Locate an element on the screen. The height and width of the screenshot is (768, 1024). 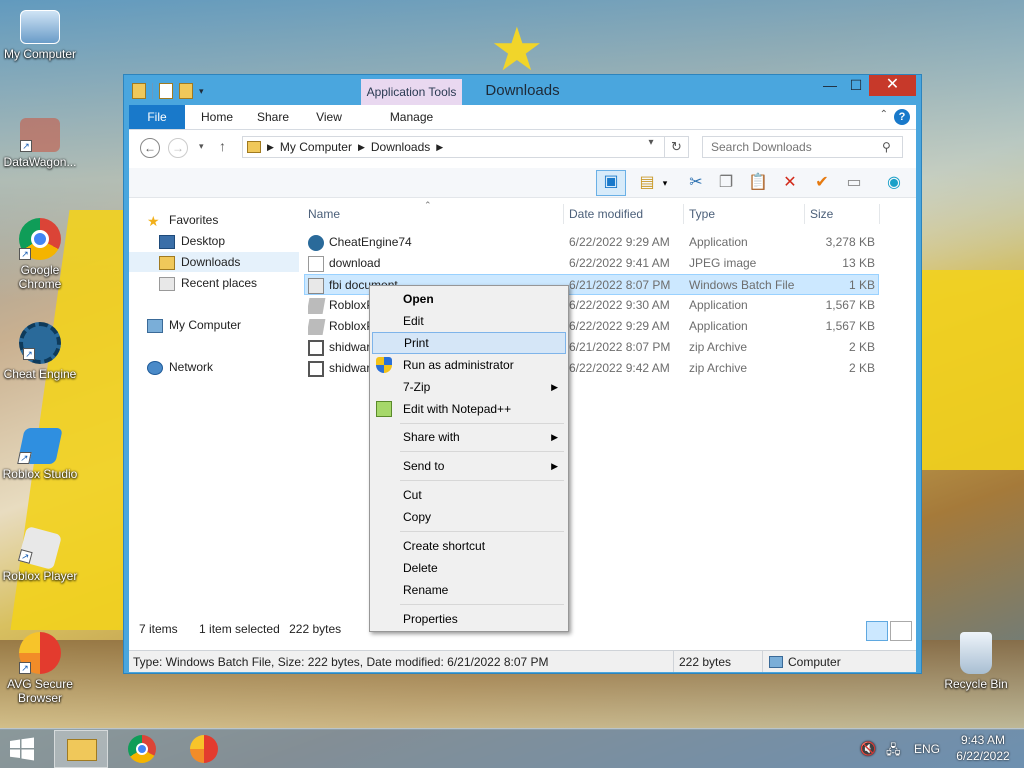
maximize-button: ☐ is located at coordinates (856, 85).